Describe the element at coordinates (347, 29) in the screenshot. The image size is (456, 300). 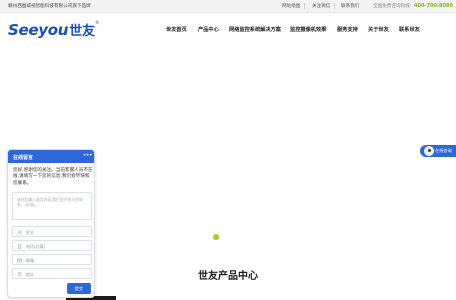
I see `nav-support: 服务支持` at that location.